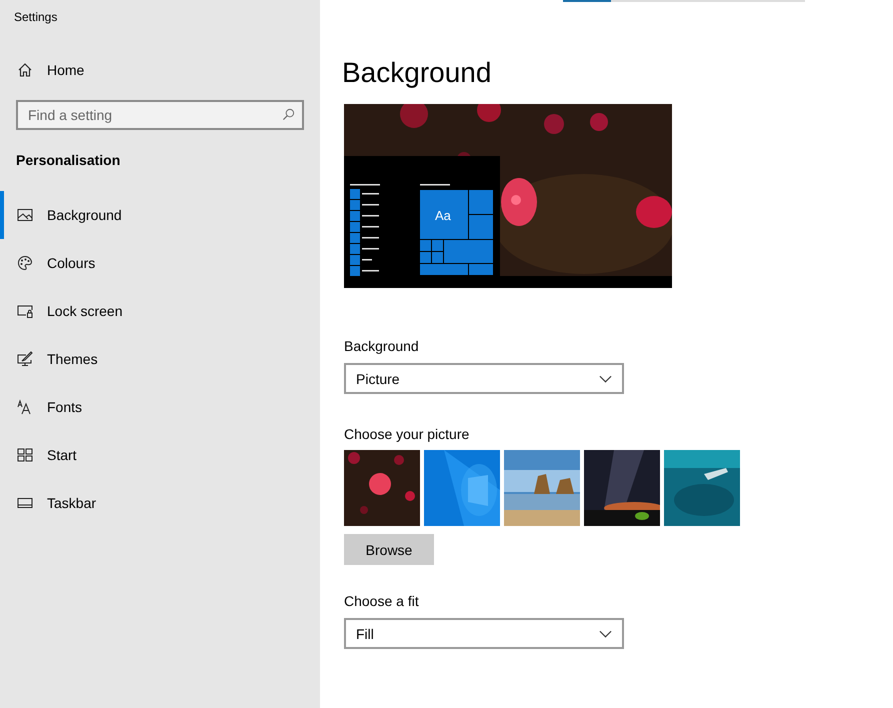 The height and width of the screenshot is (708, 893). I want to click on taskbar-icon, so click(25, 503).